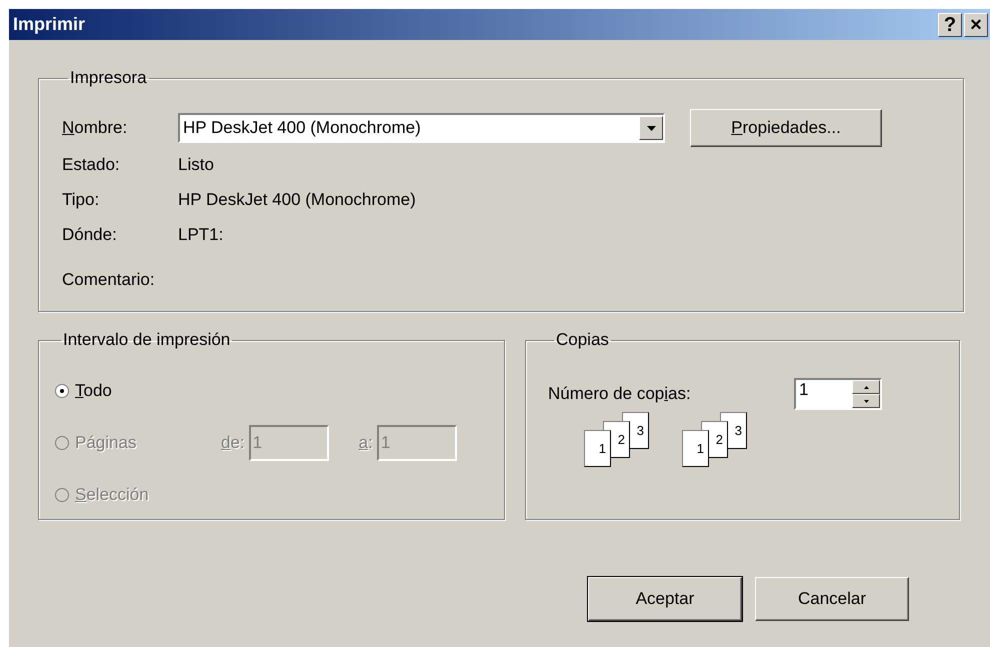  I want to click on field-label: a:, so click(365, 443).